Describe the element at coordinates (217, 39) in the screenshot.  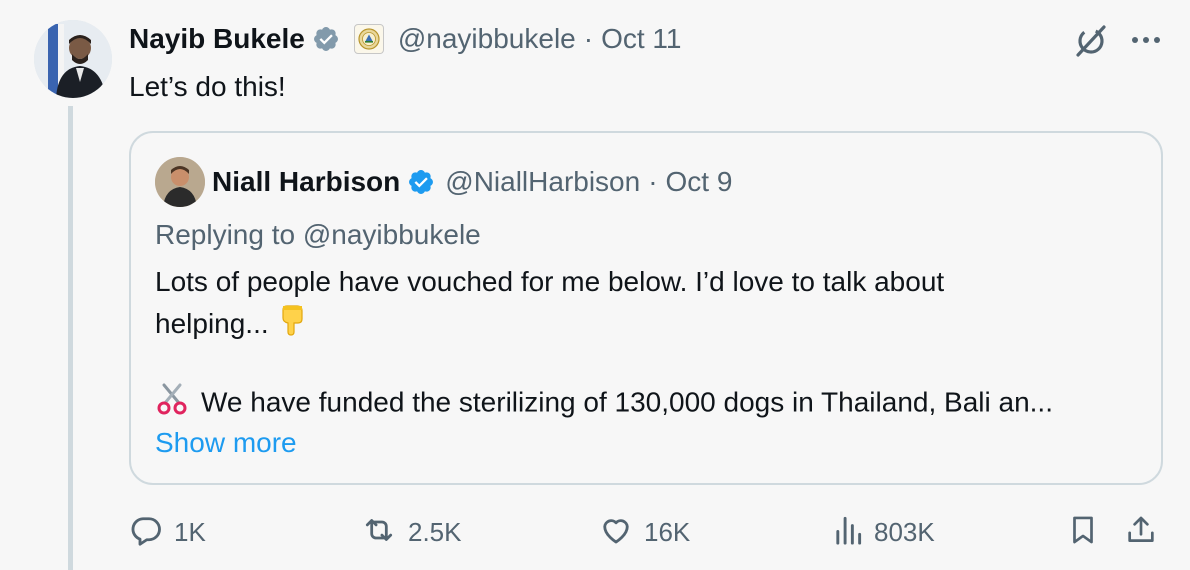
I see `author-name: Nayib Bukele` at that location.